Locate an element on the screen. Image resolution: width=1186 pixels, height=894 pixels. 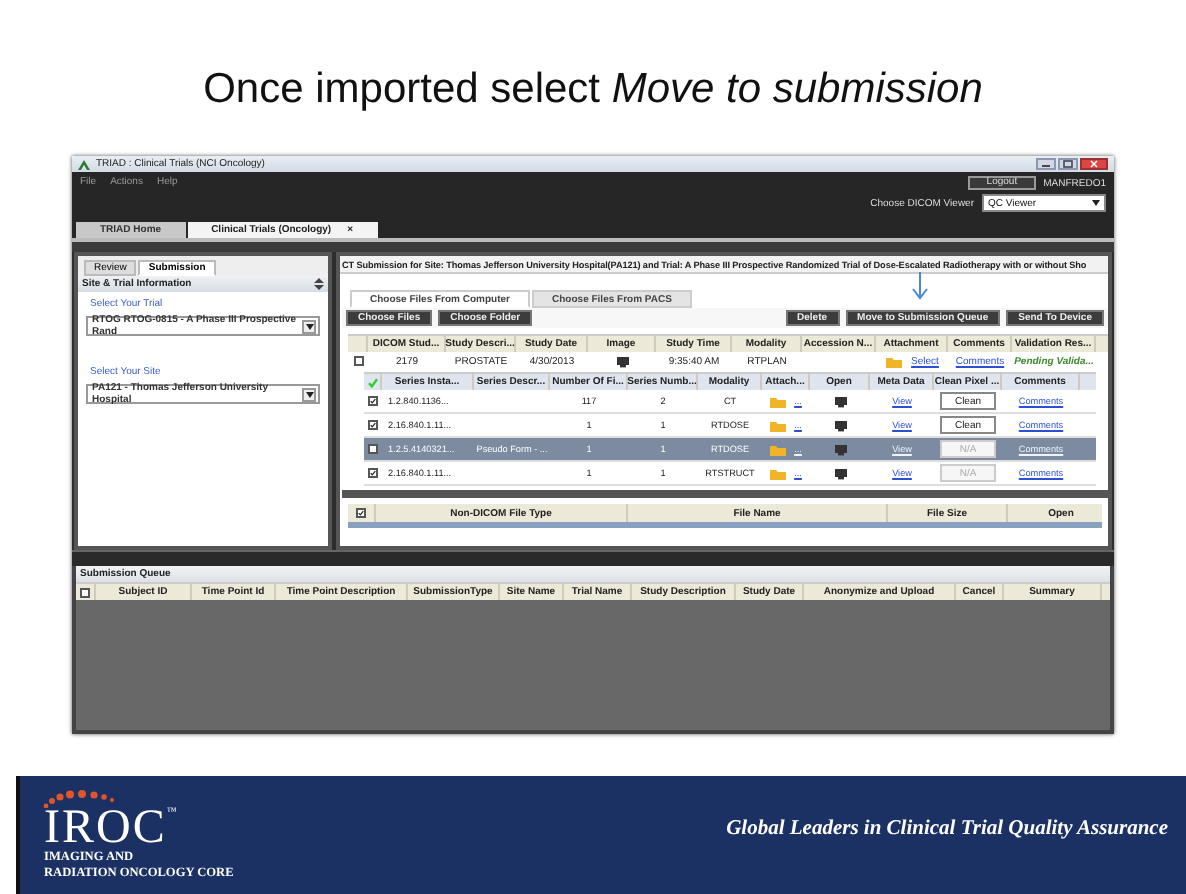
collapse-icon is located at coordinates (319, 284).